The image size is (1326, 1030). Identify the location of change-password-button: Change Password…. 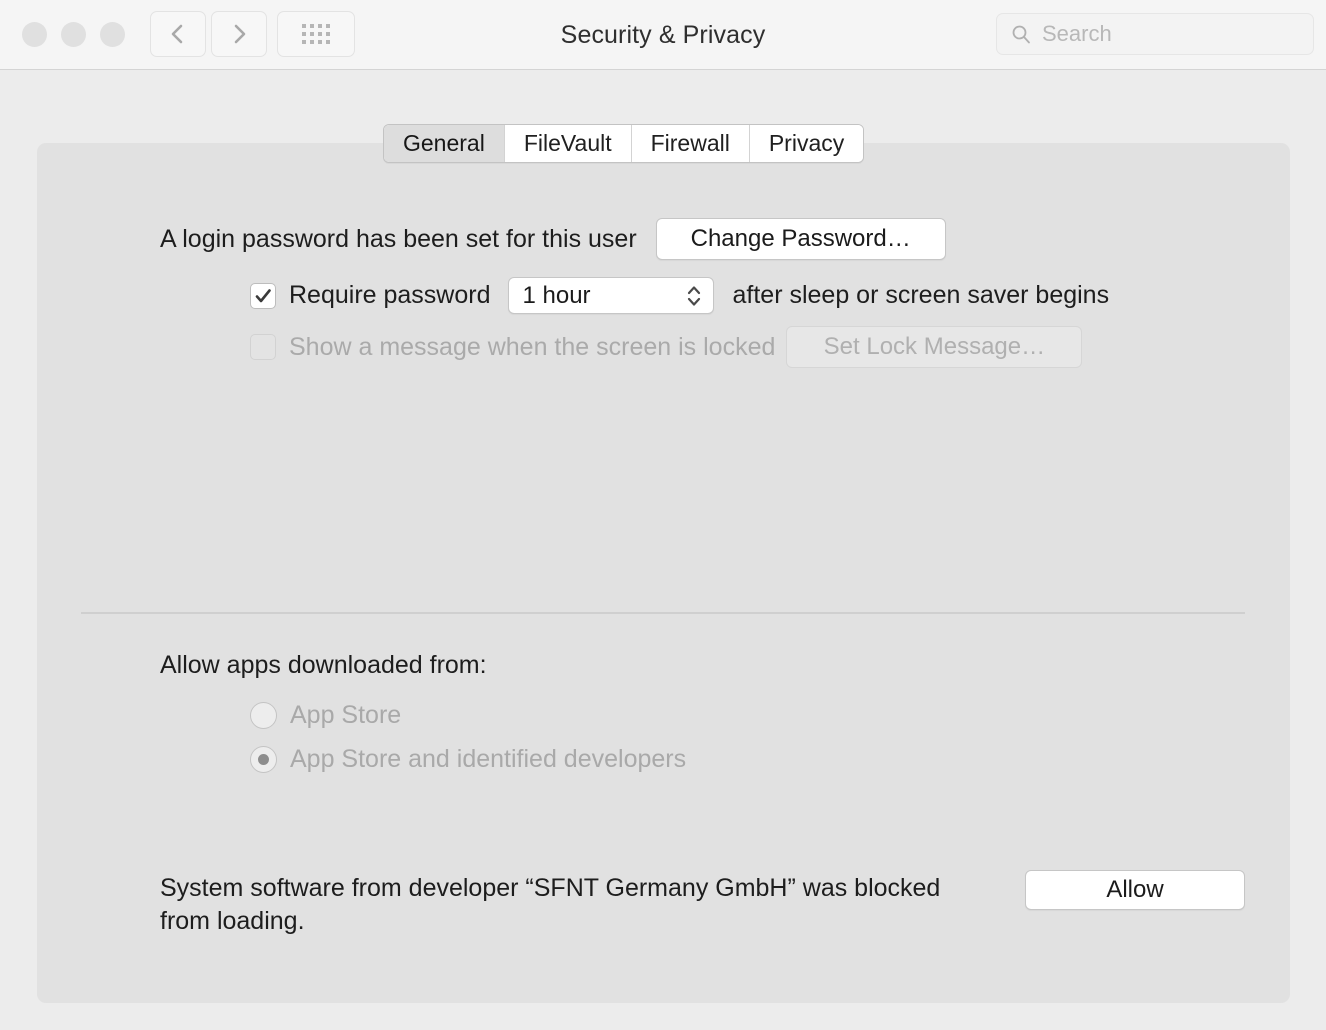
(800, 239).